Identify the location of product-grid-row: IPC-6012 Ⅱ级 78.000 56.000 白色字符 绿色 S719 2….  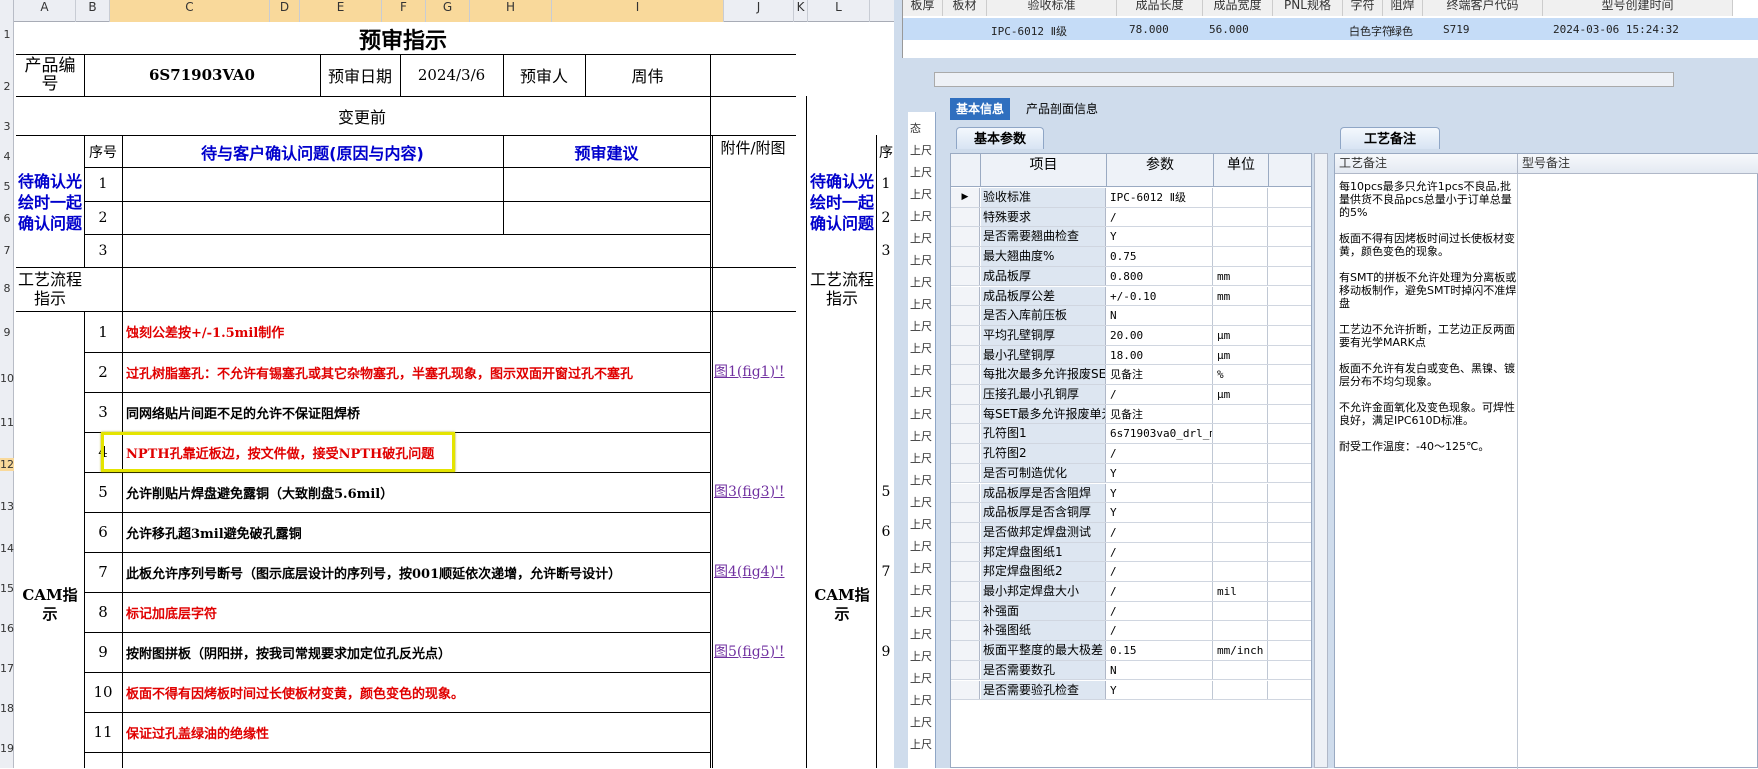
(1330, 29).